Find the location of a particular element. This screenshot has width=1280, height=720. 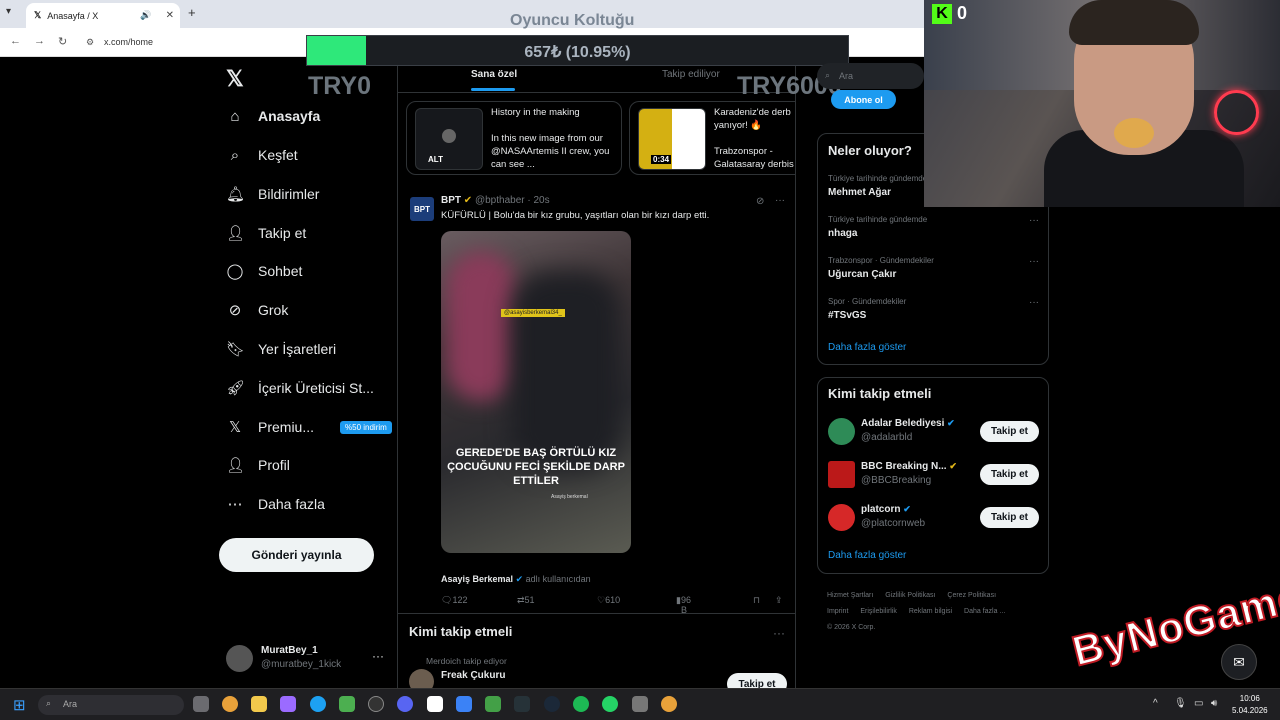

store-icon is located at coordinates (347, 704).